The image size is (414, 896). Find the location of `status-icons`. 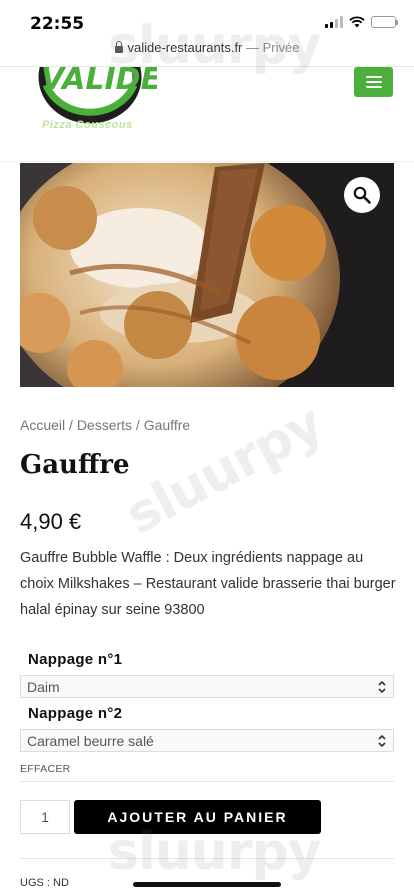

status-icons is located at coordinates (361, 22).